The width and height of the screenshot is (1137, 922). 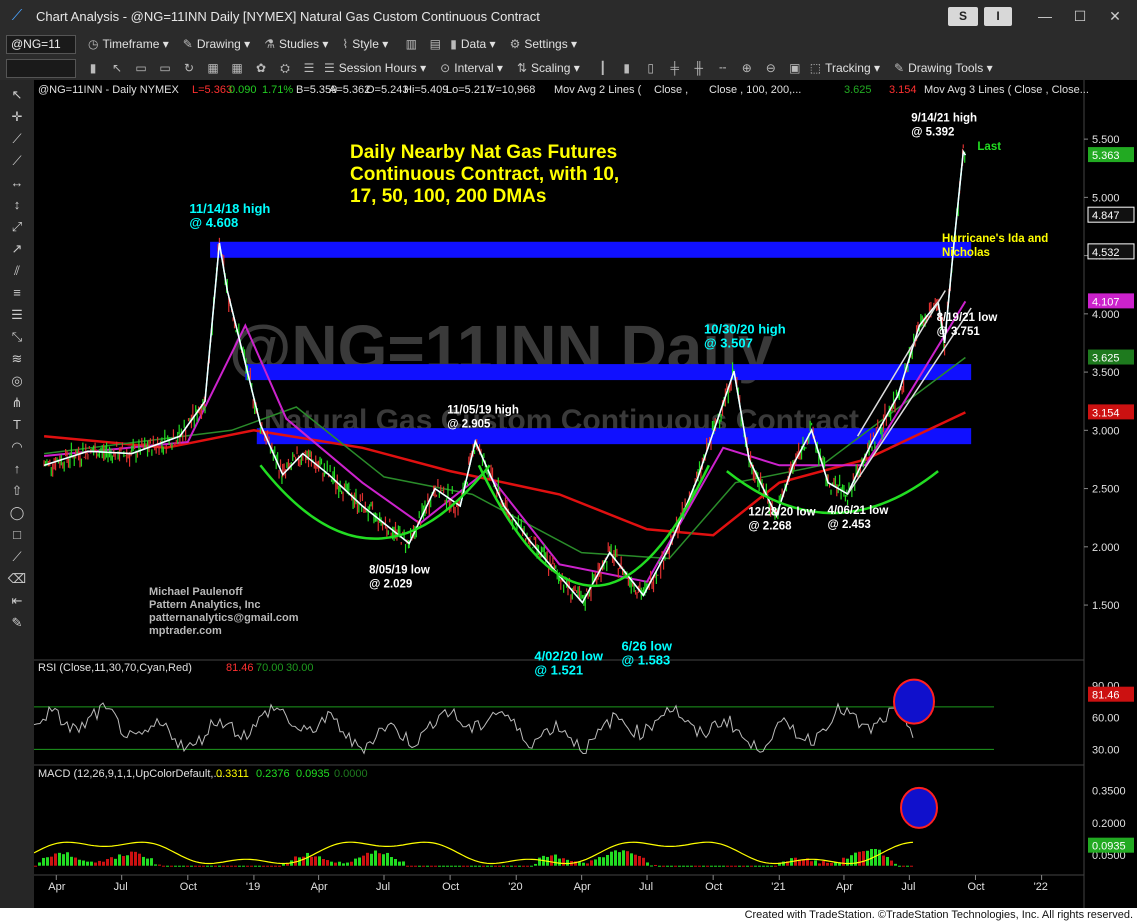 What do you see at coordinates (845, 68) in the screenshot?
I see `tracking-menu: ⬚ Tracking ▾` at bounding box center [845, 68].